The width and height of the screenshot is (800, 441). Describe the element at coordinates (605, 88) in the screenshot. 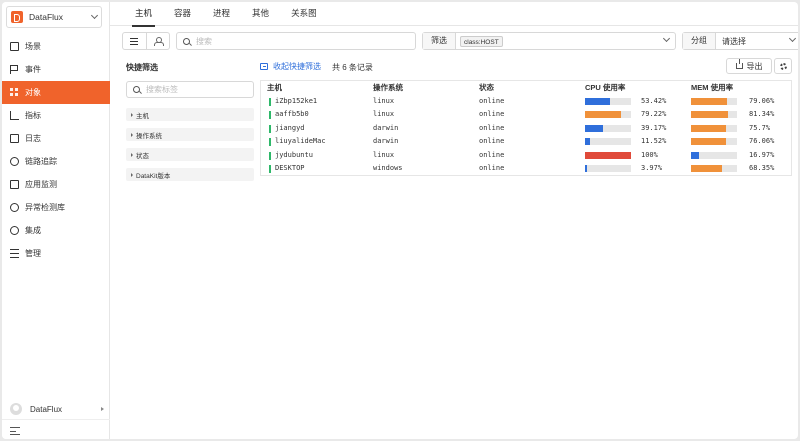

I see `column-header: CPU 使用率` at that location.